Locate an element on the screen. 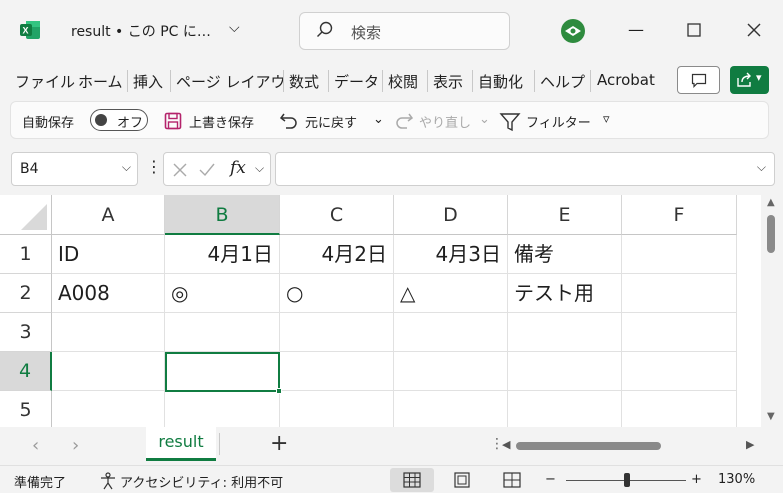 The image size is (783, 493). cell-b2: ◎ is located at coordinates (222, 293).